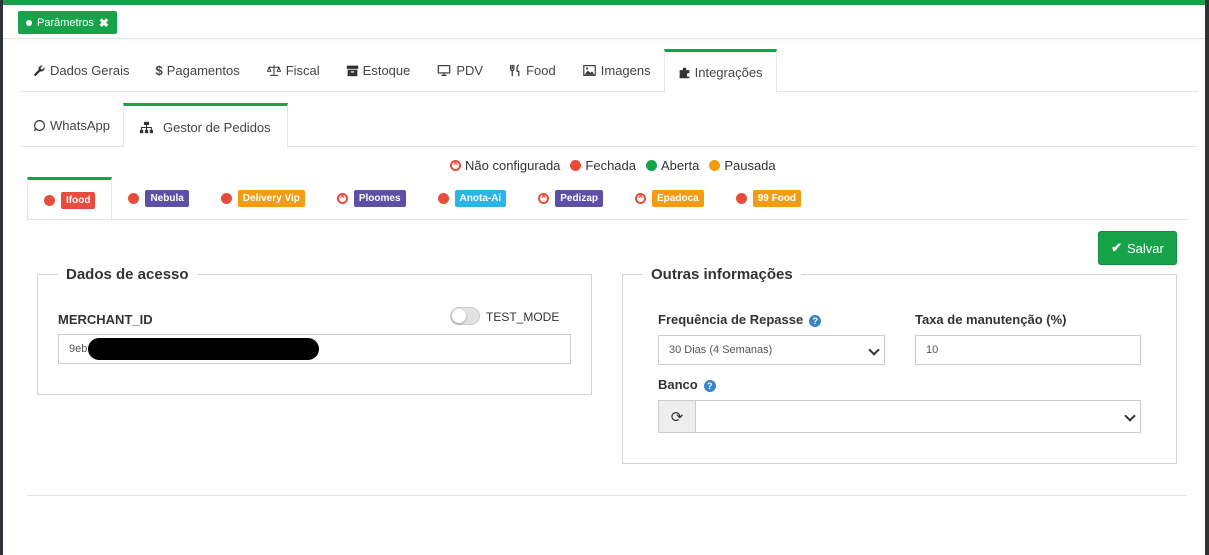  I want to click on merchant-id-value: 9eb, so click(78, 349).